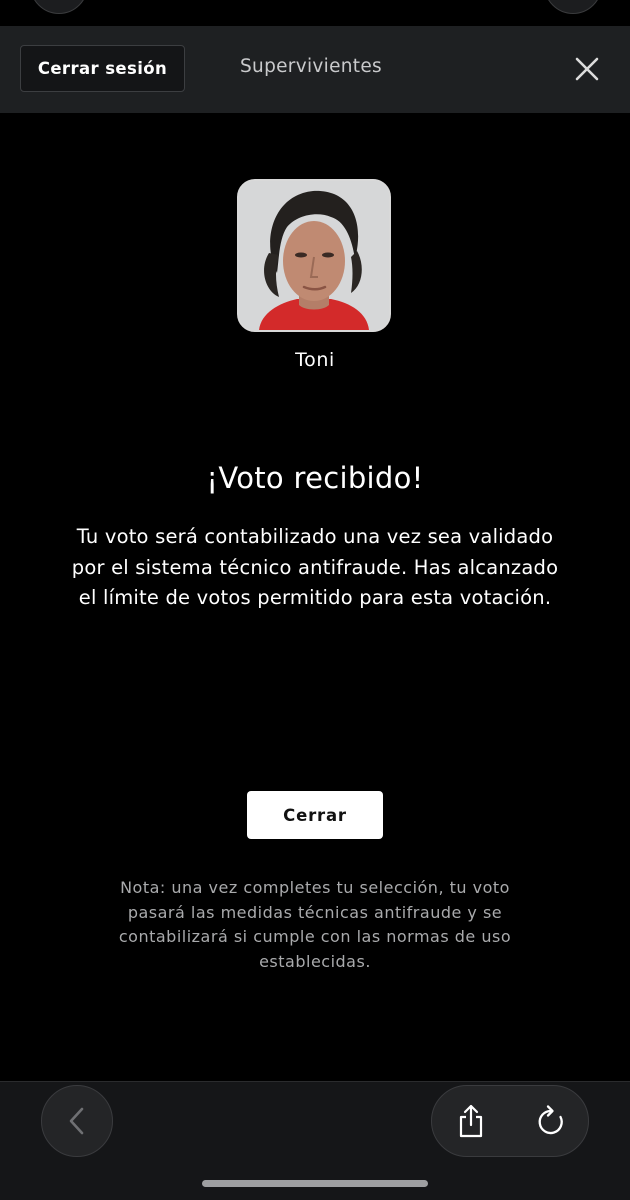  I want to click on reload-button, so click(551, 1121).